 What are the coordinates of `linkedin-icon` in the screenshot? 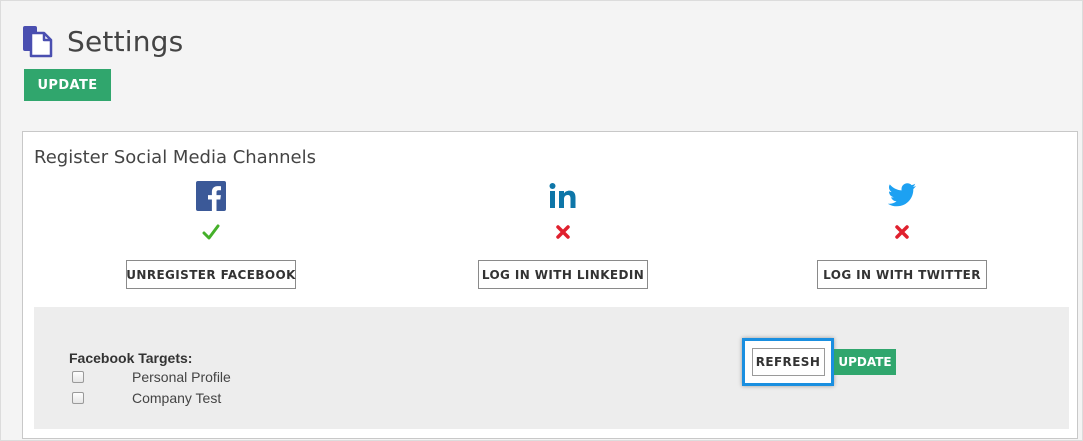 It's located at (563, 196).